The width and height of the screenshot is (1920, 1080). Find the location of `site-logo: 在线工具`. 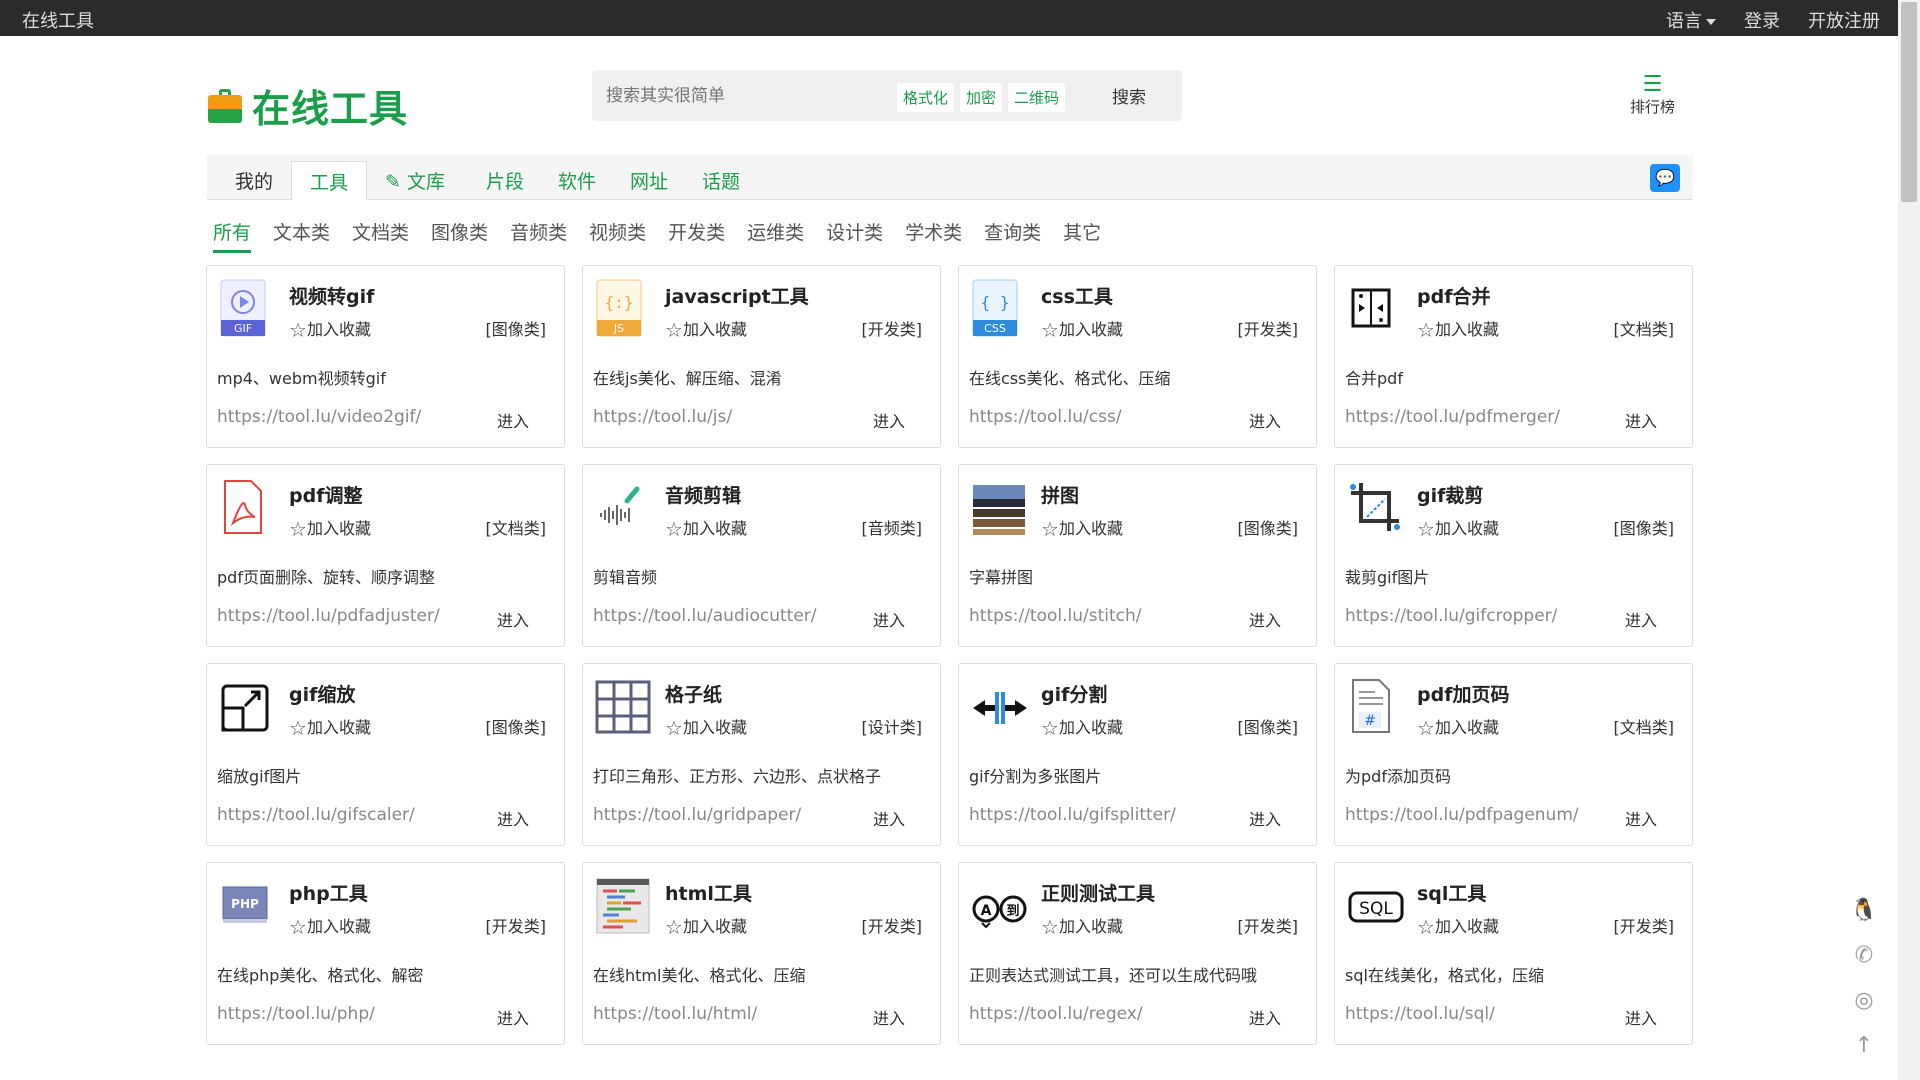

site-logo: 在线工具 is located at coordinates (308, 105).